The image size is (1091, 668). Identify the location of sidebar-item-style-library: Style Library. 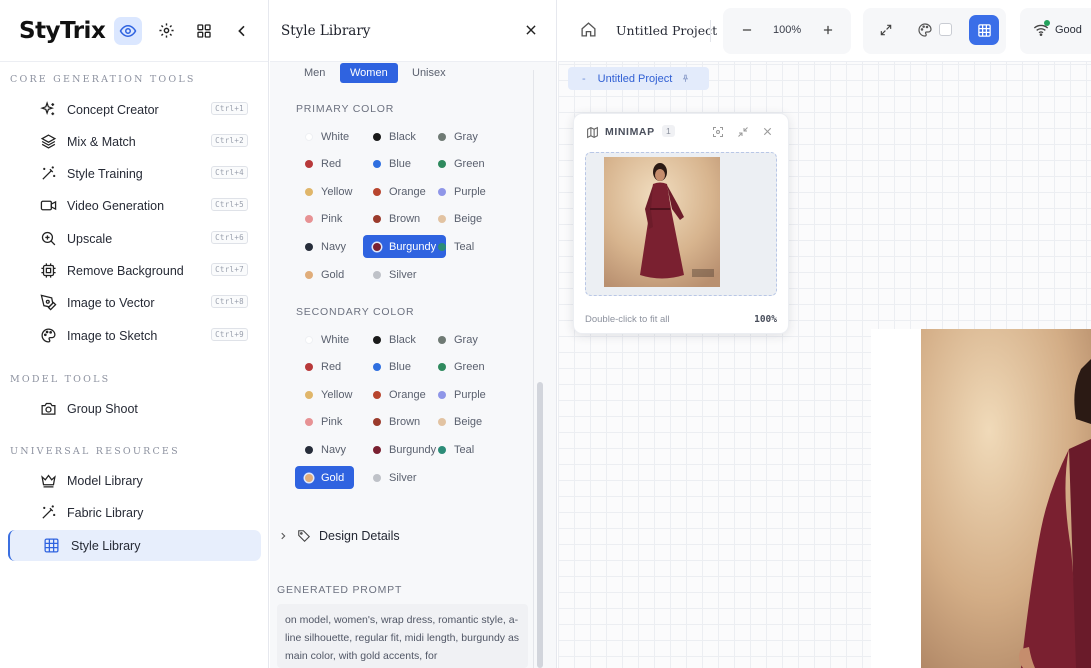
(134, 545).